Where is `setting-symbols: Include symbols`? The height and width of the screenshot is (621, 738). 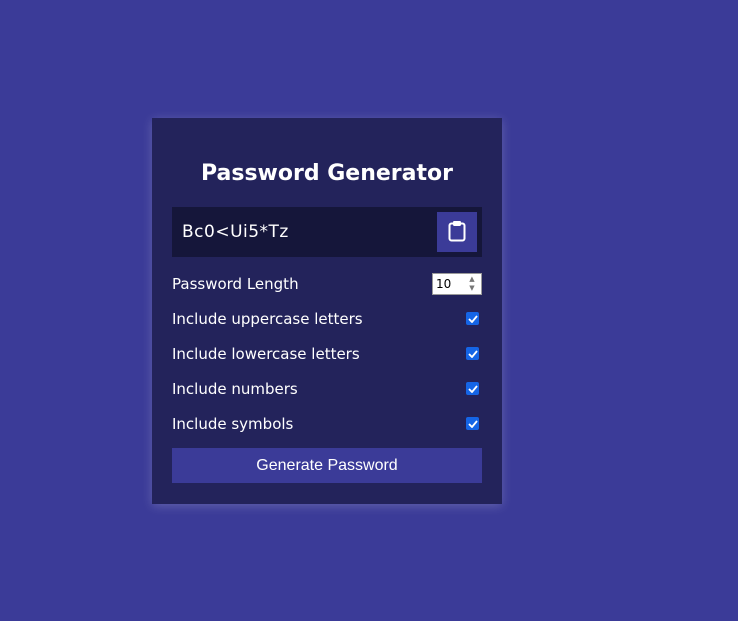 setting-symbols: Include symbols is located at coordinates (327, 423).